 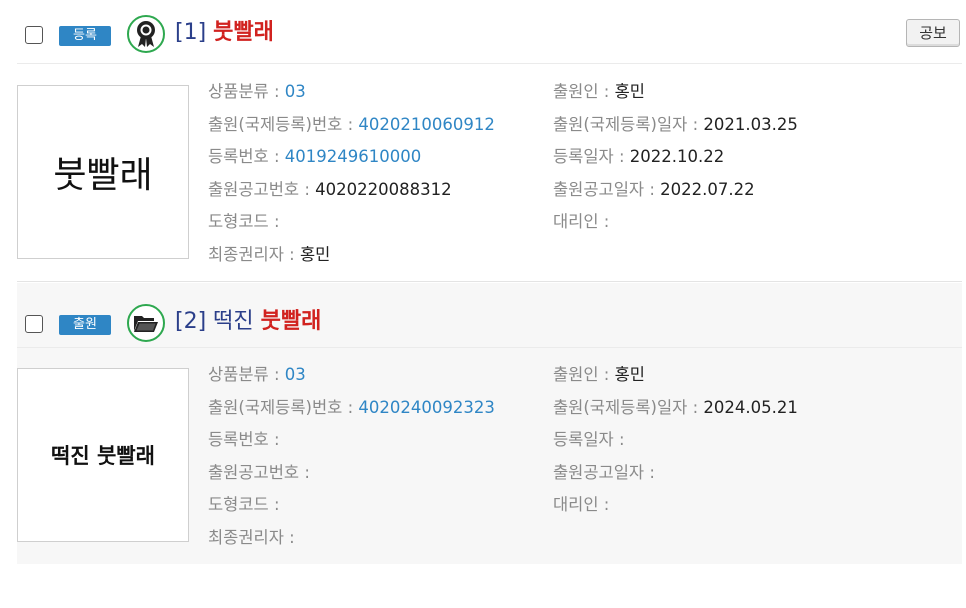 I want to click on field-publication-number: 출원공고번호 : 4020220088312, so click(x=330, y=189).